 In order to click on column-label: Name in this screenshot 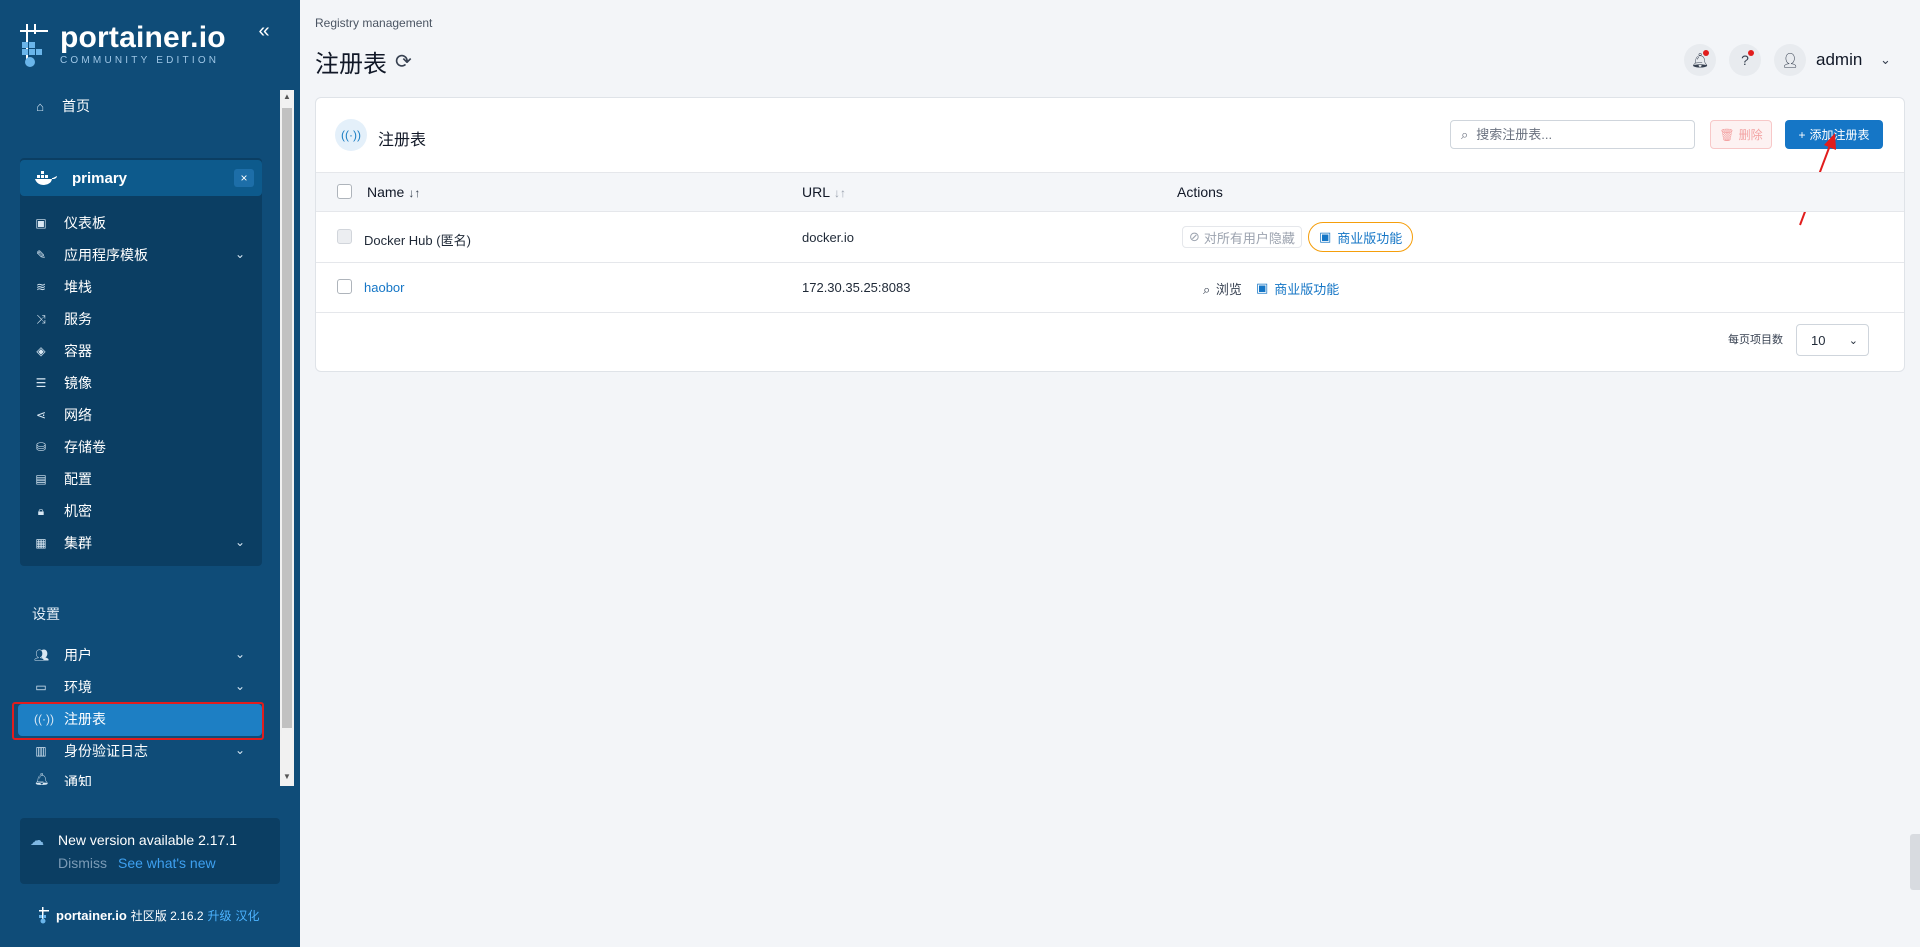, I will do `click(386, 192)`.